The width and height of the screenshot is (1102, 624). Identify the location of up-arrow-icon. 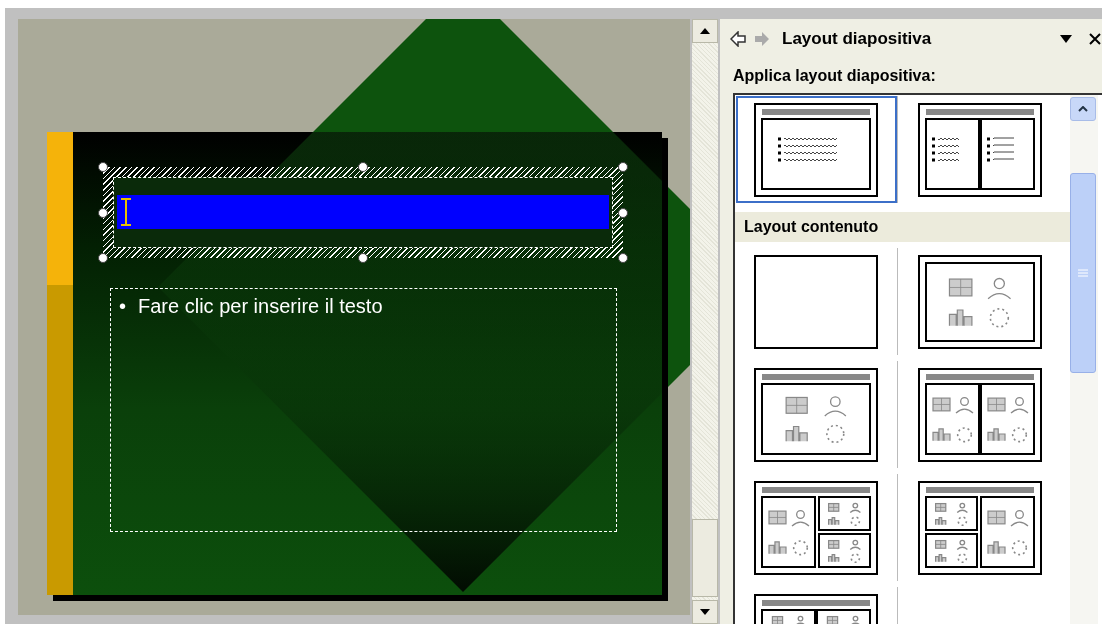
(705, 31).